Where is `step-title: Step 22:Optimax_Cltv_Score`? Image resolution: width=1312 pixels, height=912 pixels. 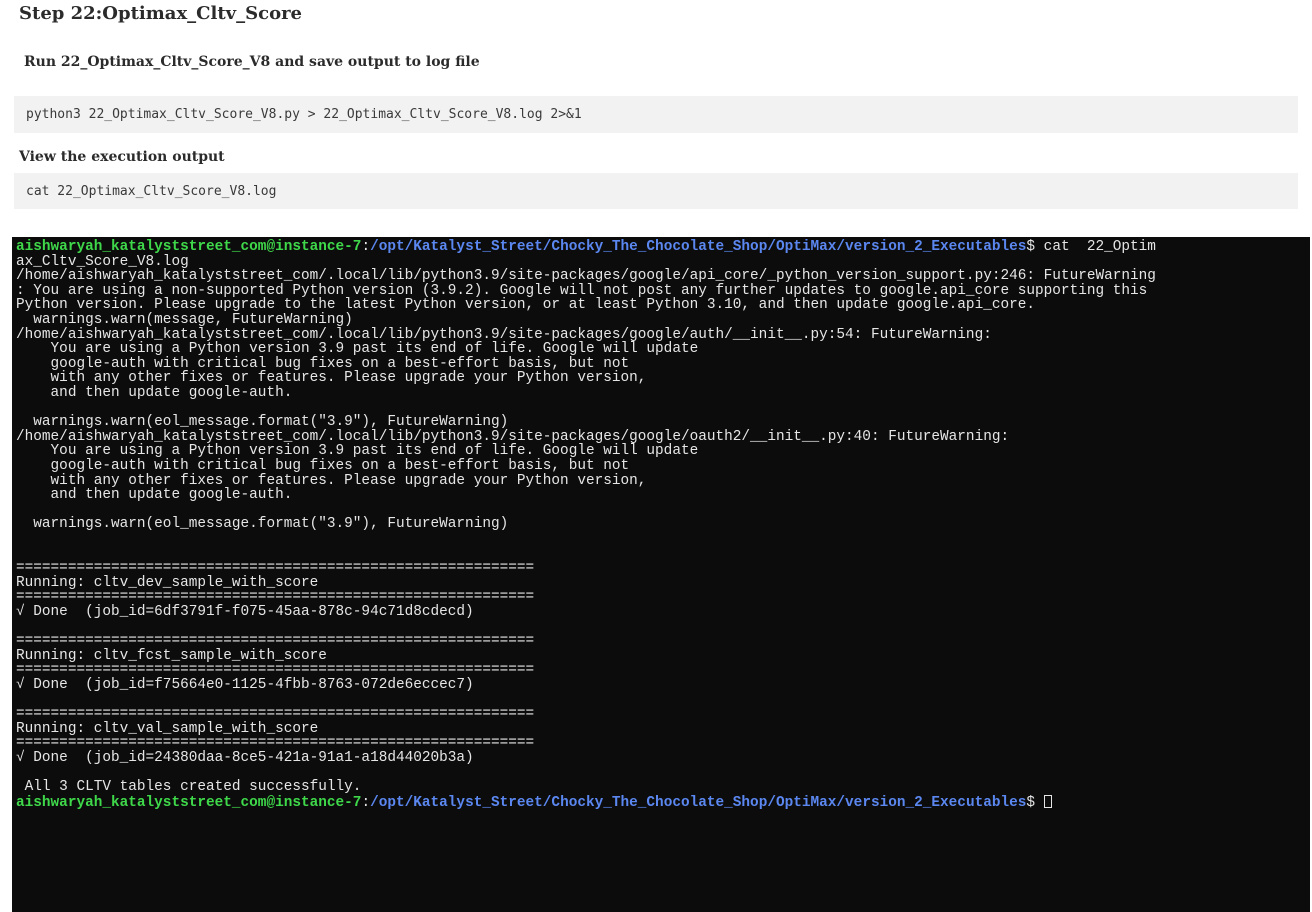 step-title: Step 22:Optimax_Cltv_Score is located at coordinates (161, 13).